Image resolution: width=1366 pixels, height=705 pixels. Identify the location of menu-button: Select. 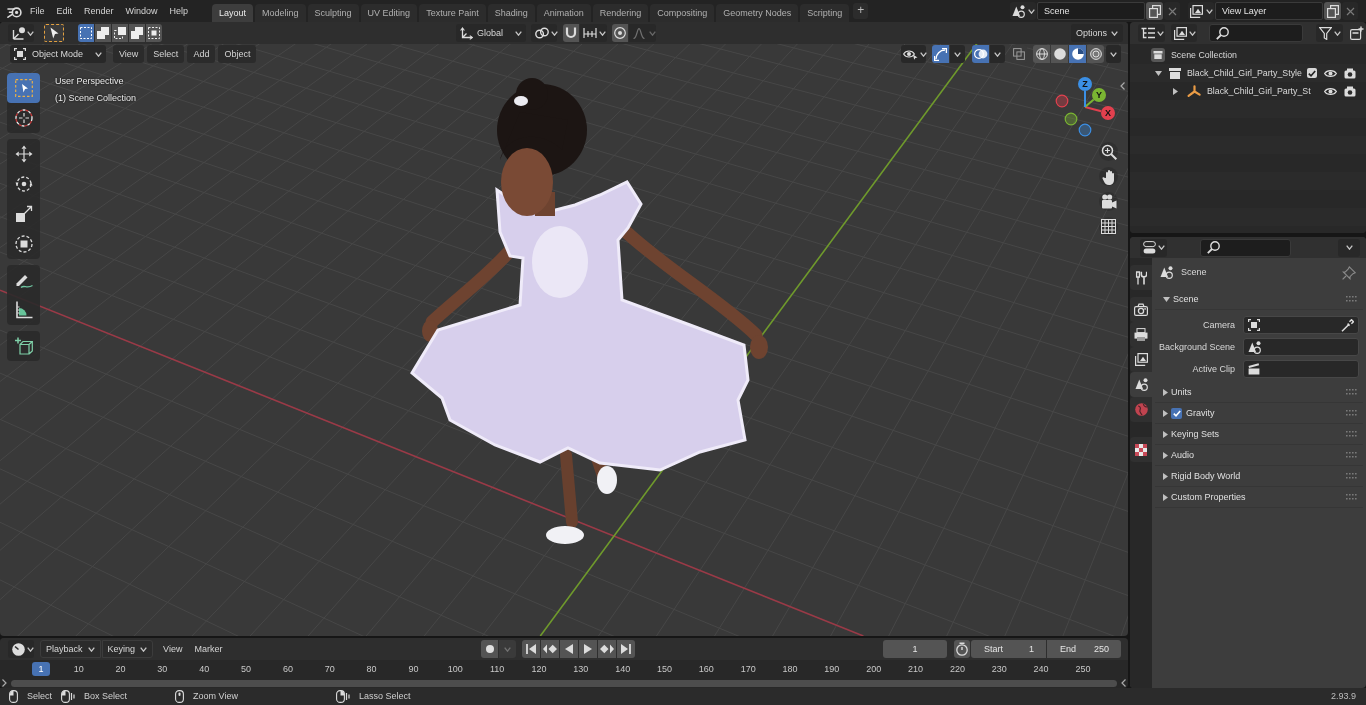
(166, 54).